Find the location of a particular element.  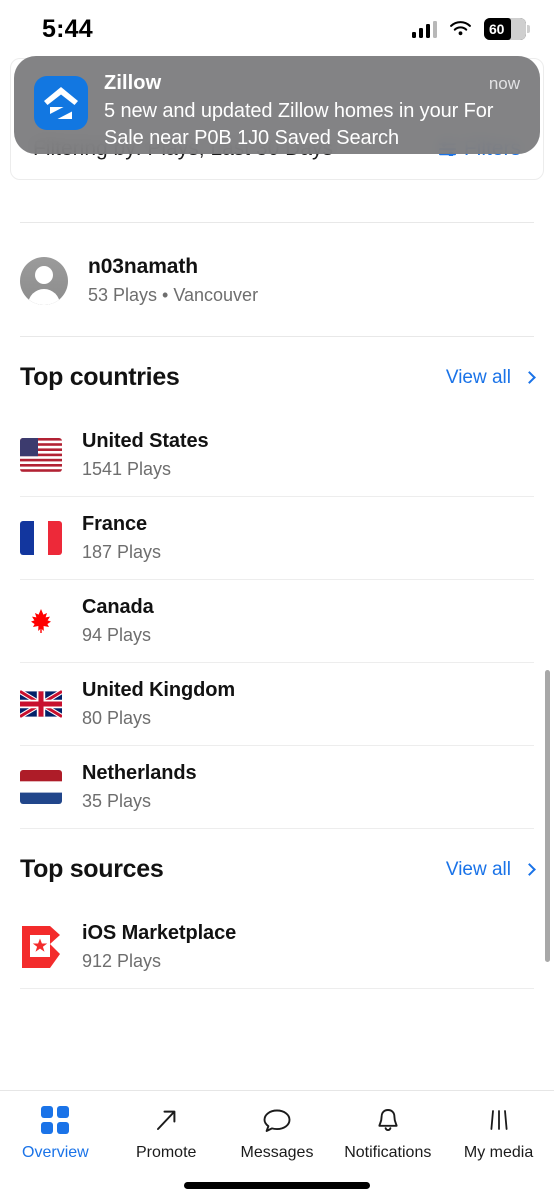

tab-notifications: Notifications is located at coordinates (387, 1133).